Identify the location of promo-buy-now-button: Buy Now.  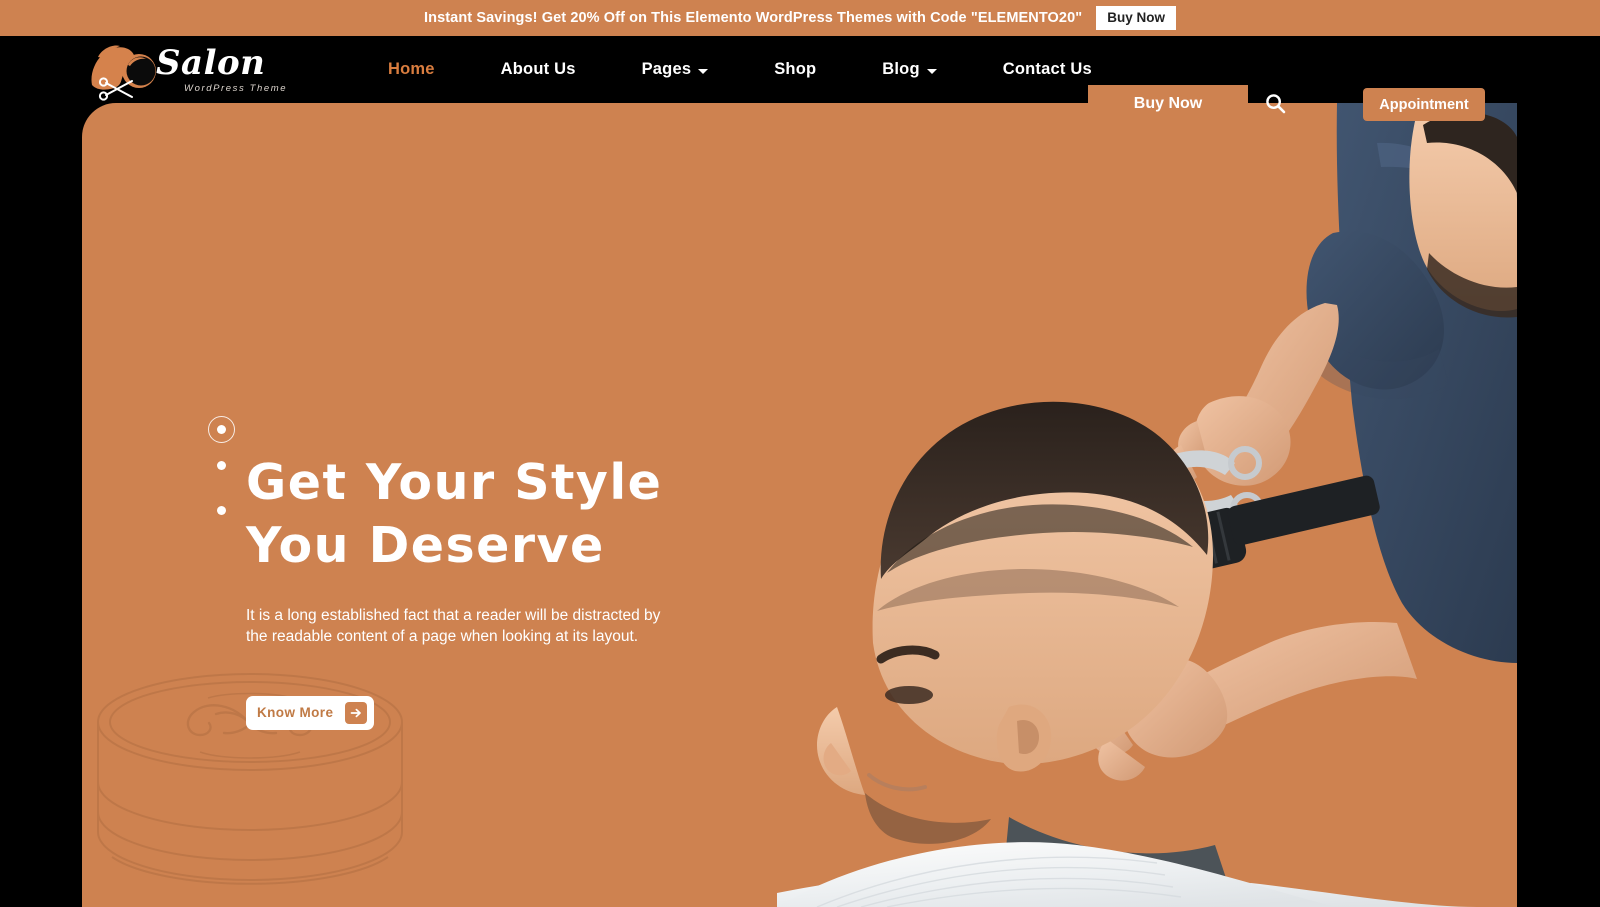
(1136, 18).